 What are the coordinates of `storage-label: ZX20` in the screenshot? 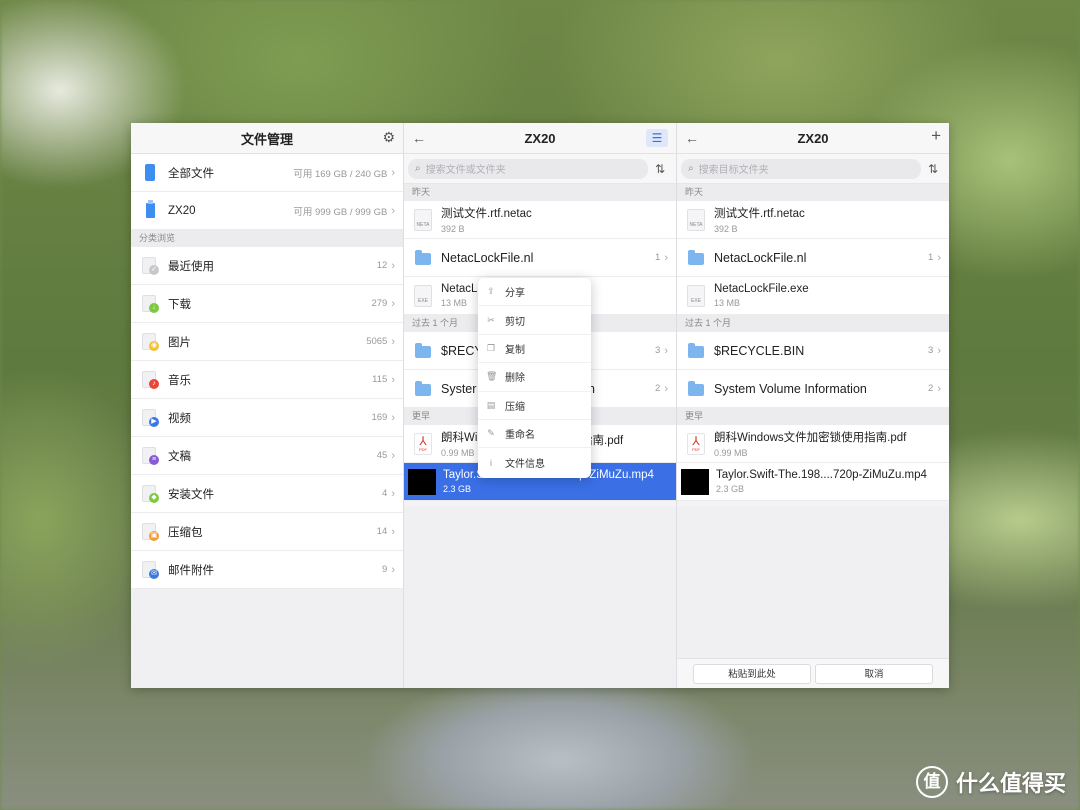 It's located at (182, 210).